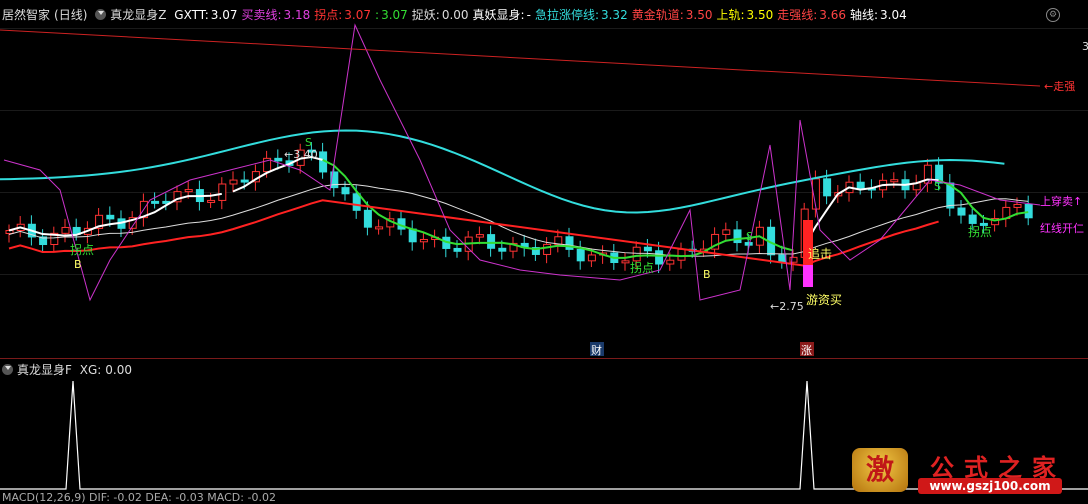  Describe the element at coordinates (520, 58) in the screenshot. I see `trend-line` at that location.